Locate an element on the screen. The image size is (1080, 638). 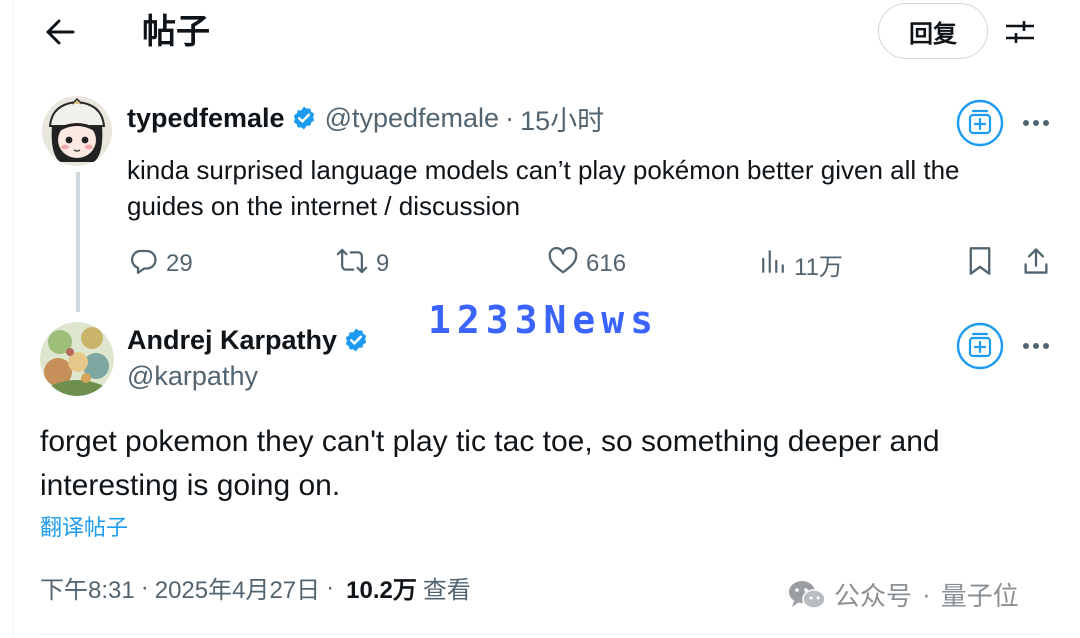
tweet-time: 15小时 is located at coordinates (562, 118).